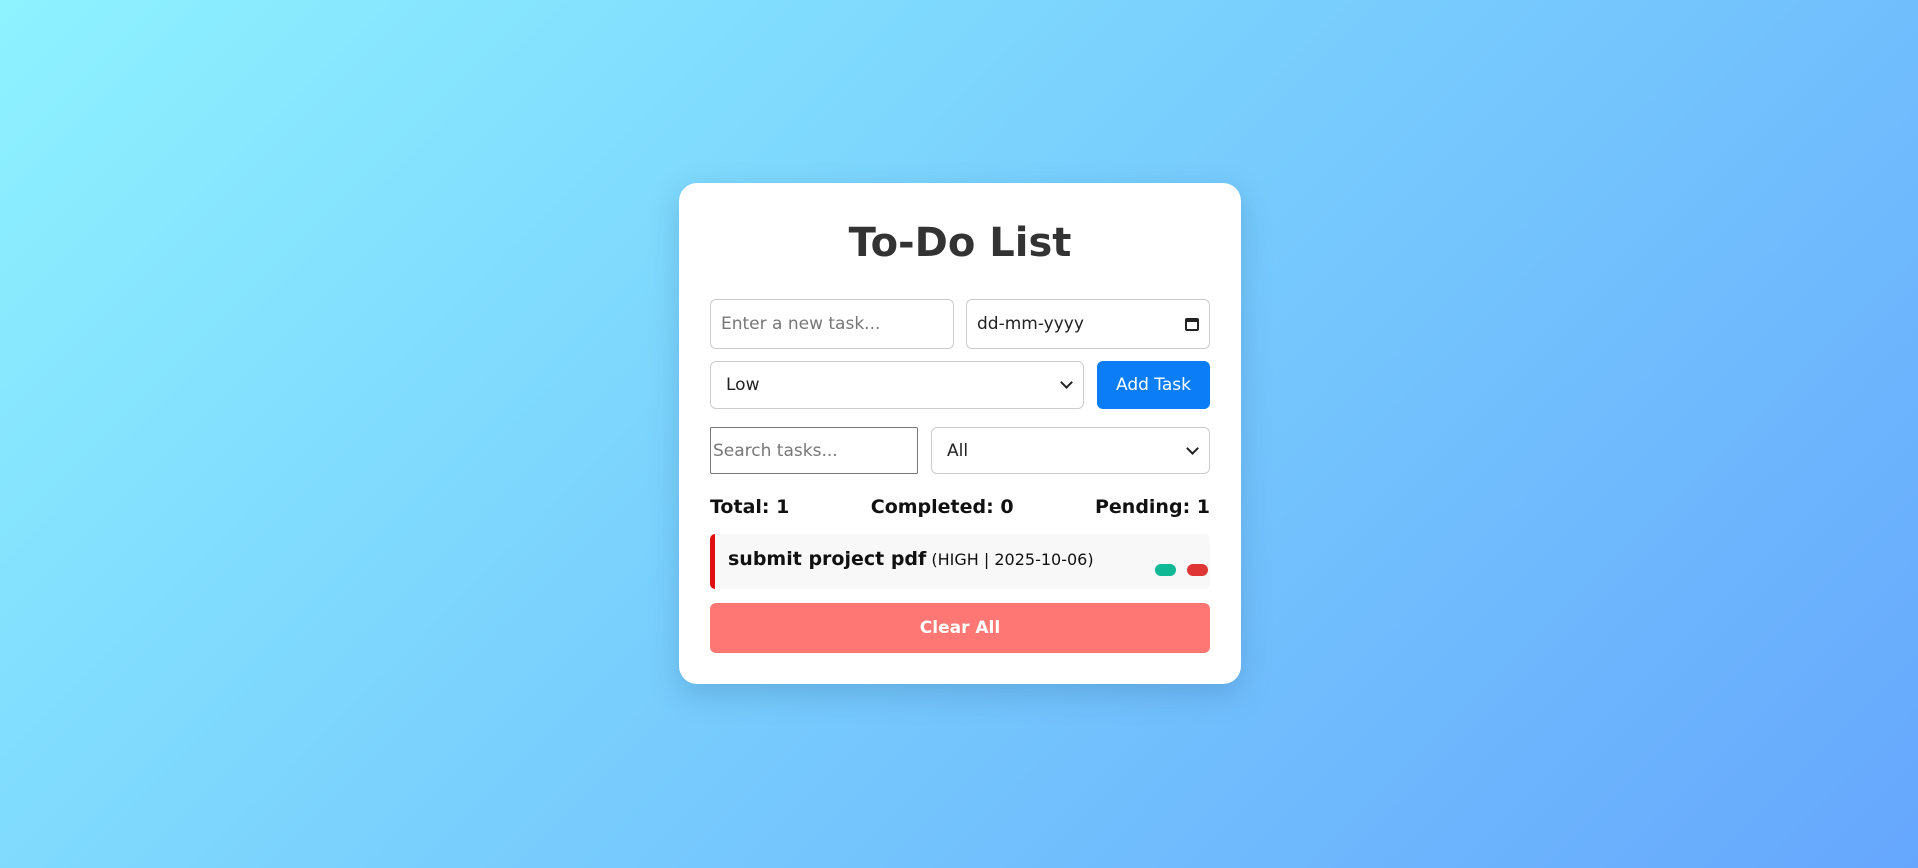 Image resolution: width=1918 pixels, height=868 pixels. Describe the element at coordinates (750, 507) in the screenshot. I see `total-count: Total: 1` at that location.